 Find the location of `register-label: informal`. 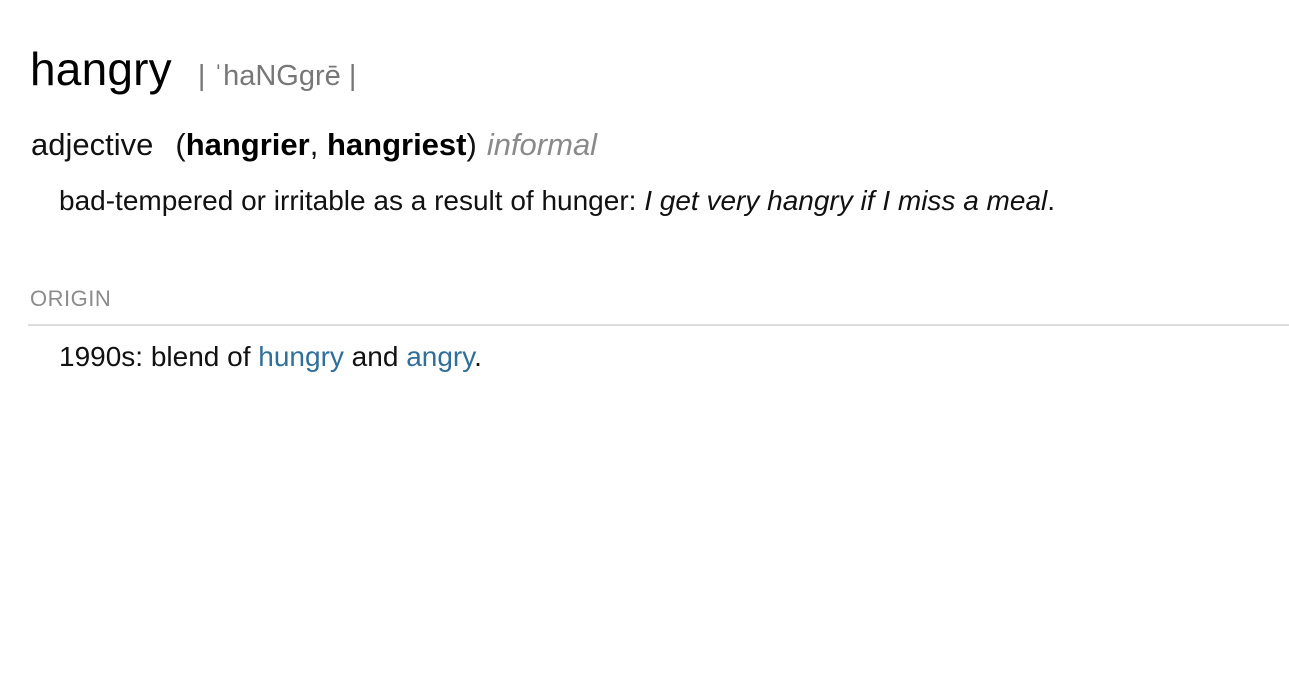

register-label: informal is located at coordinates (542, 144).